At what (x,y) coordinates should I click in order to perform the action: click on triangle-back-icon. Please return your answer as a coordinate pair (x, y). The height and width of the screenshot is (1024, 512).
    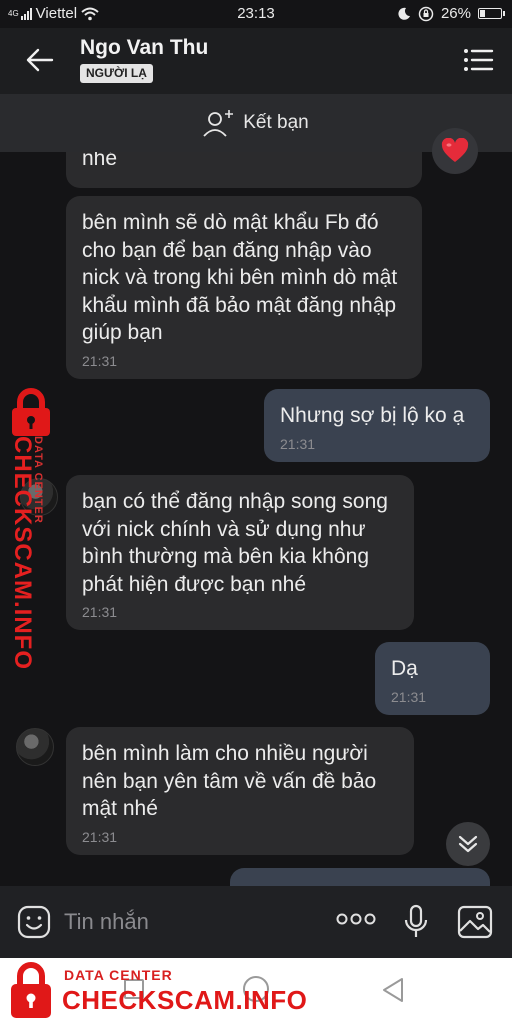
    Looking at the image, I should click on (393, 990).